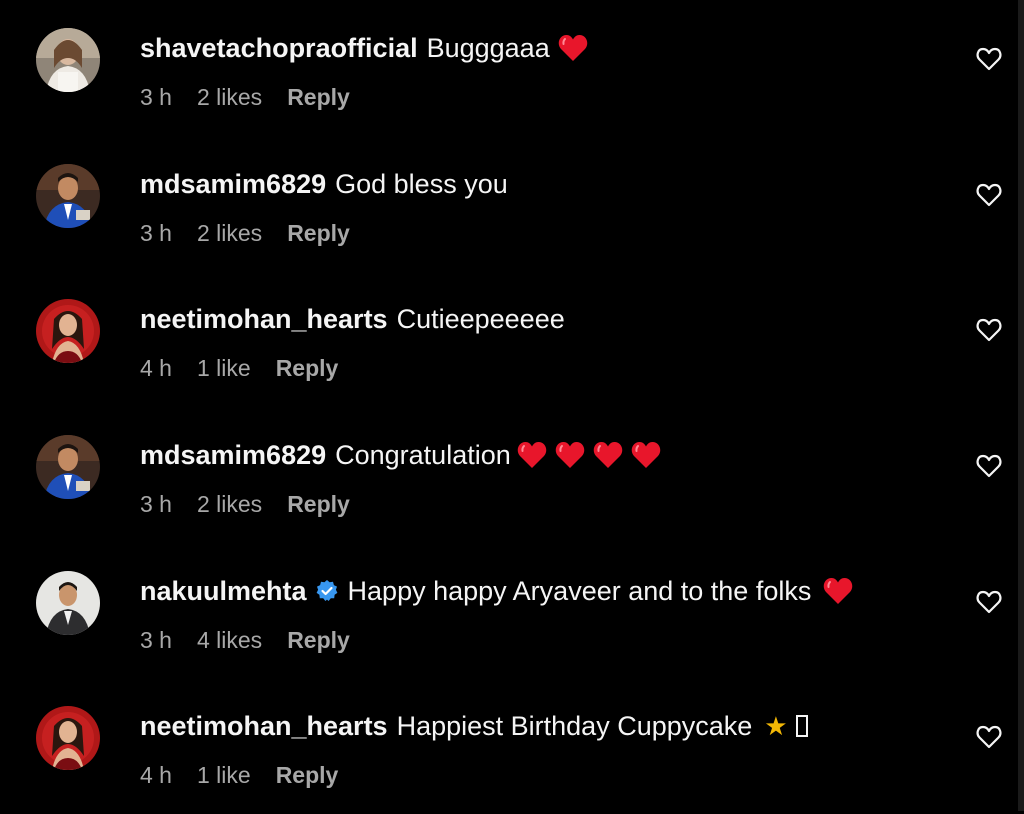 This screenshot has height=814, width=1024. Describe the element at coordinates (579, 591) in the screenshot. I see `comment-text: Happy happy Aryaveer and to the folks` at that location.